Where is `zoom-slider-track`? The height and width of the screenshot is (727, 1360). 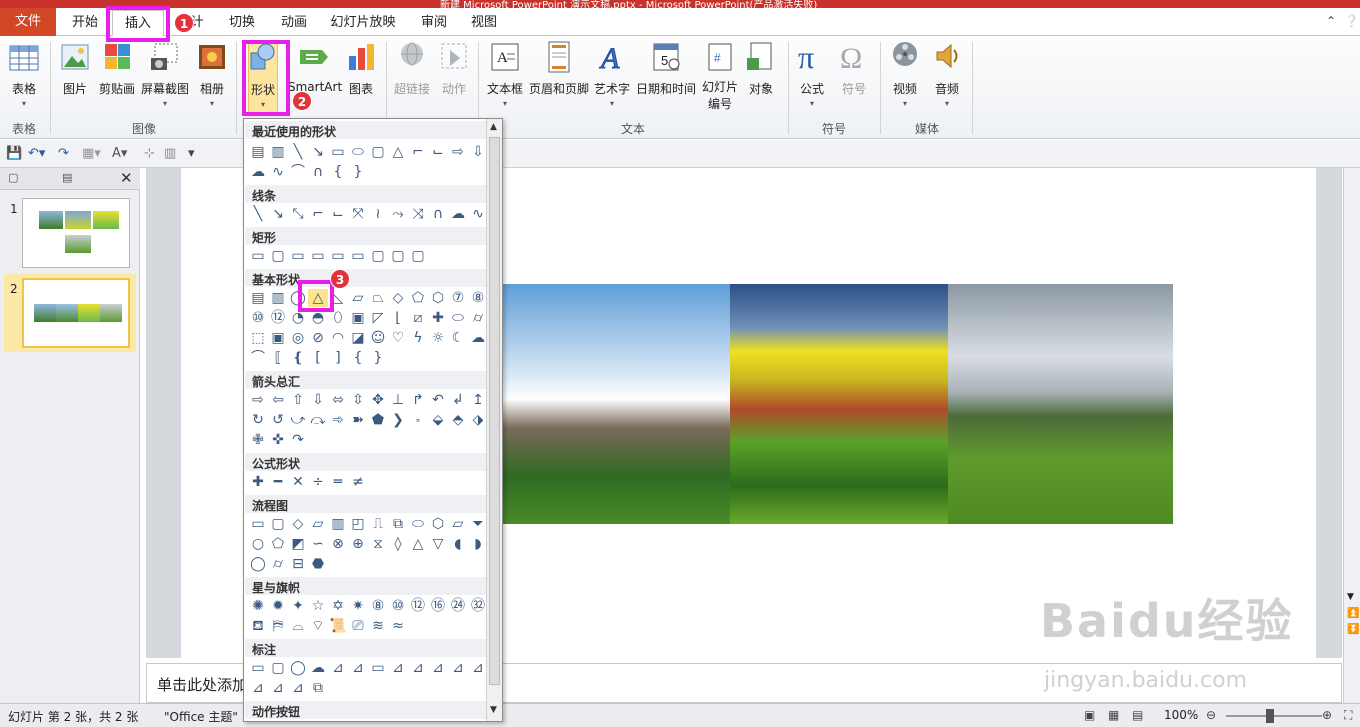
zoom-slider-track is located at coordinates (1274, 716).